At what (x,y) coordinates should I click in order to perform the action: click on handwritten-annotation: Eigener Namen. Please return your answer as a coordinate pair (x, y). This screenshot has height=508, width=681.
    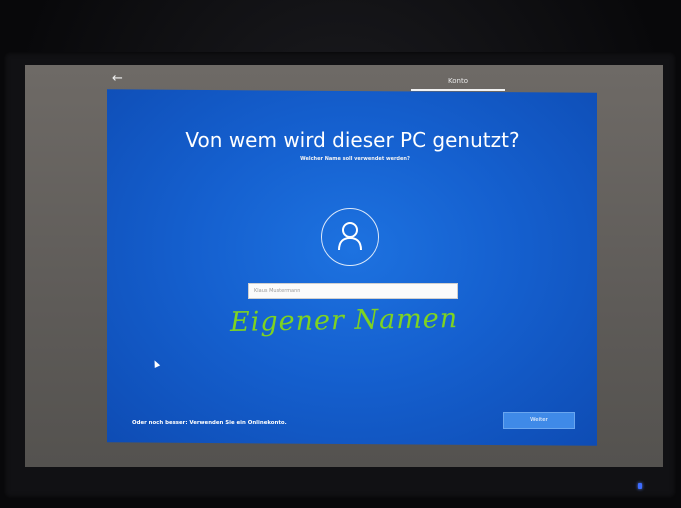
    Looking at the image, I should click on (344, 320).